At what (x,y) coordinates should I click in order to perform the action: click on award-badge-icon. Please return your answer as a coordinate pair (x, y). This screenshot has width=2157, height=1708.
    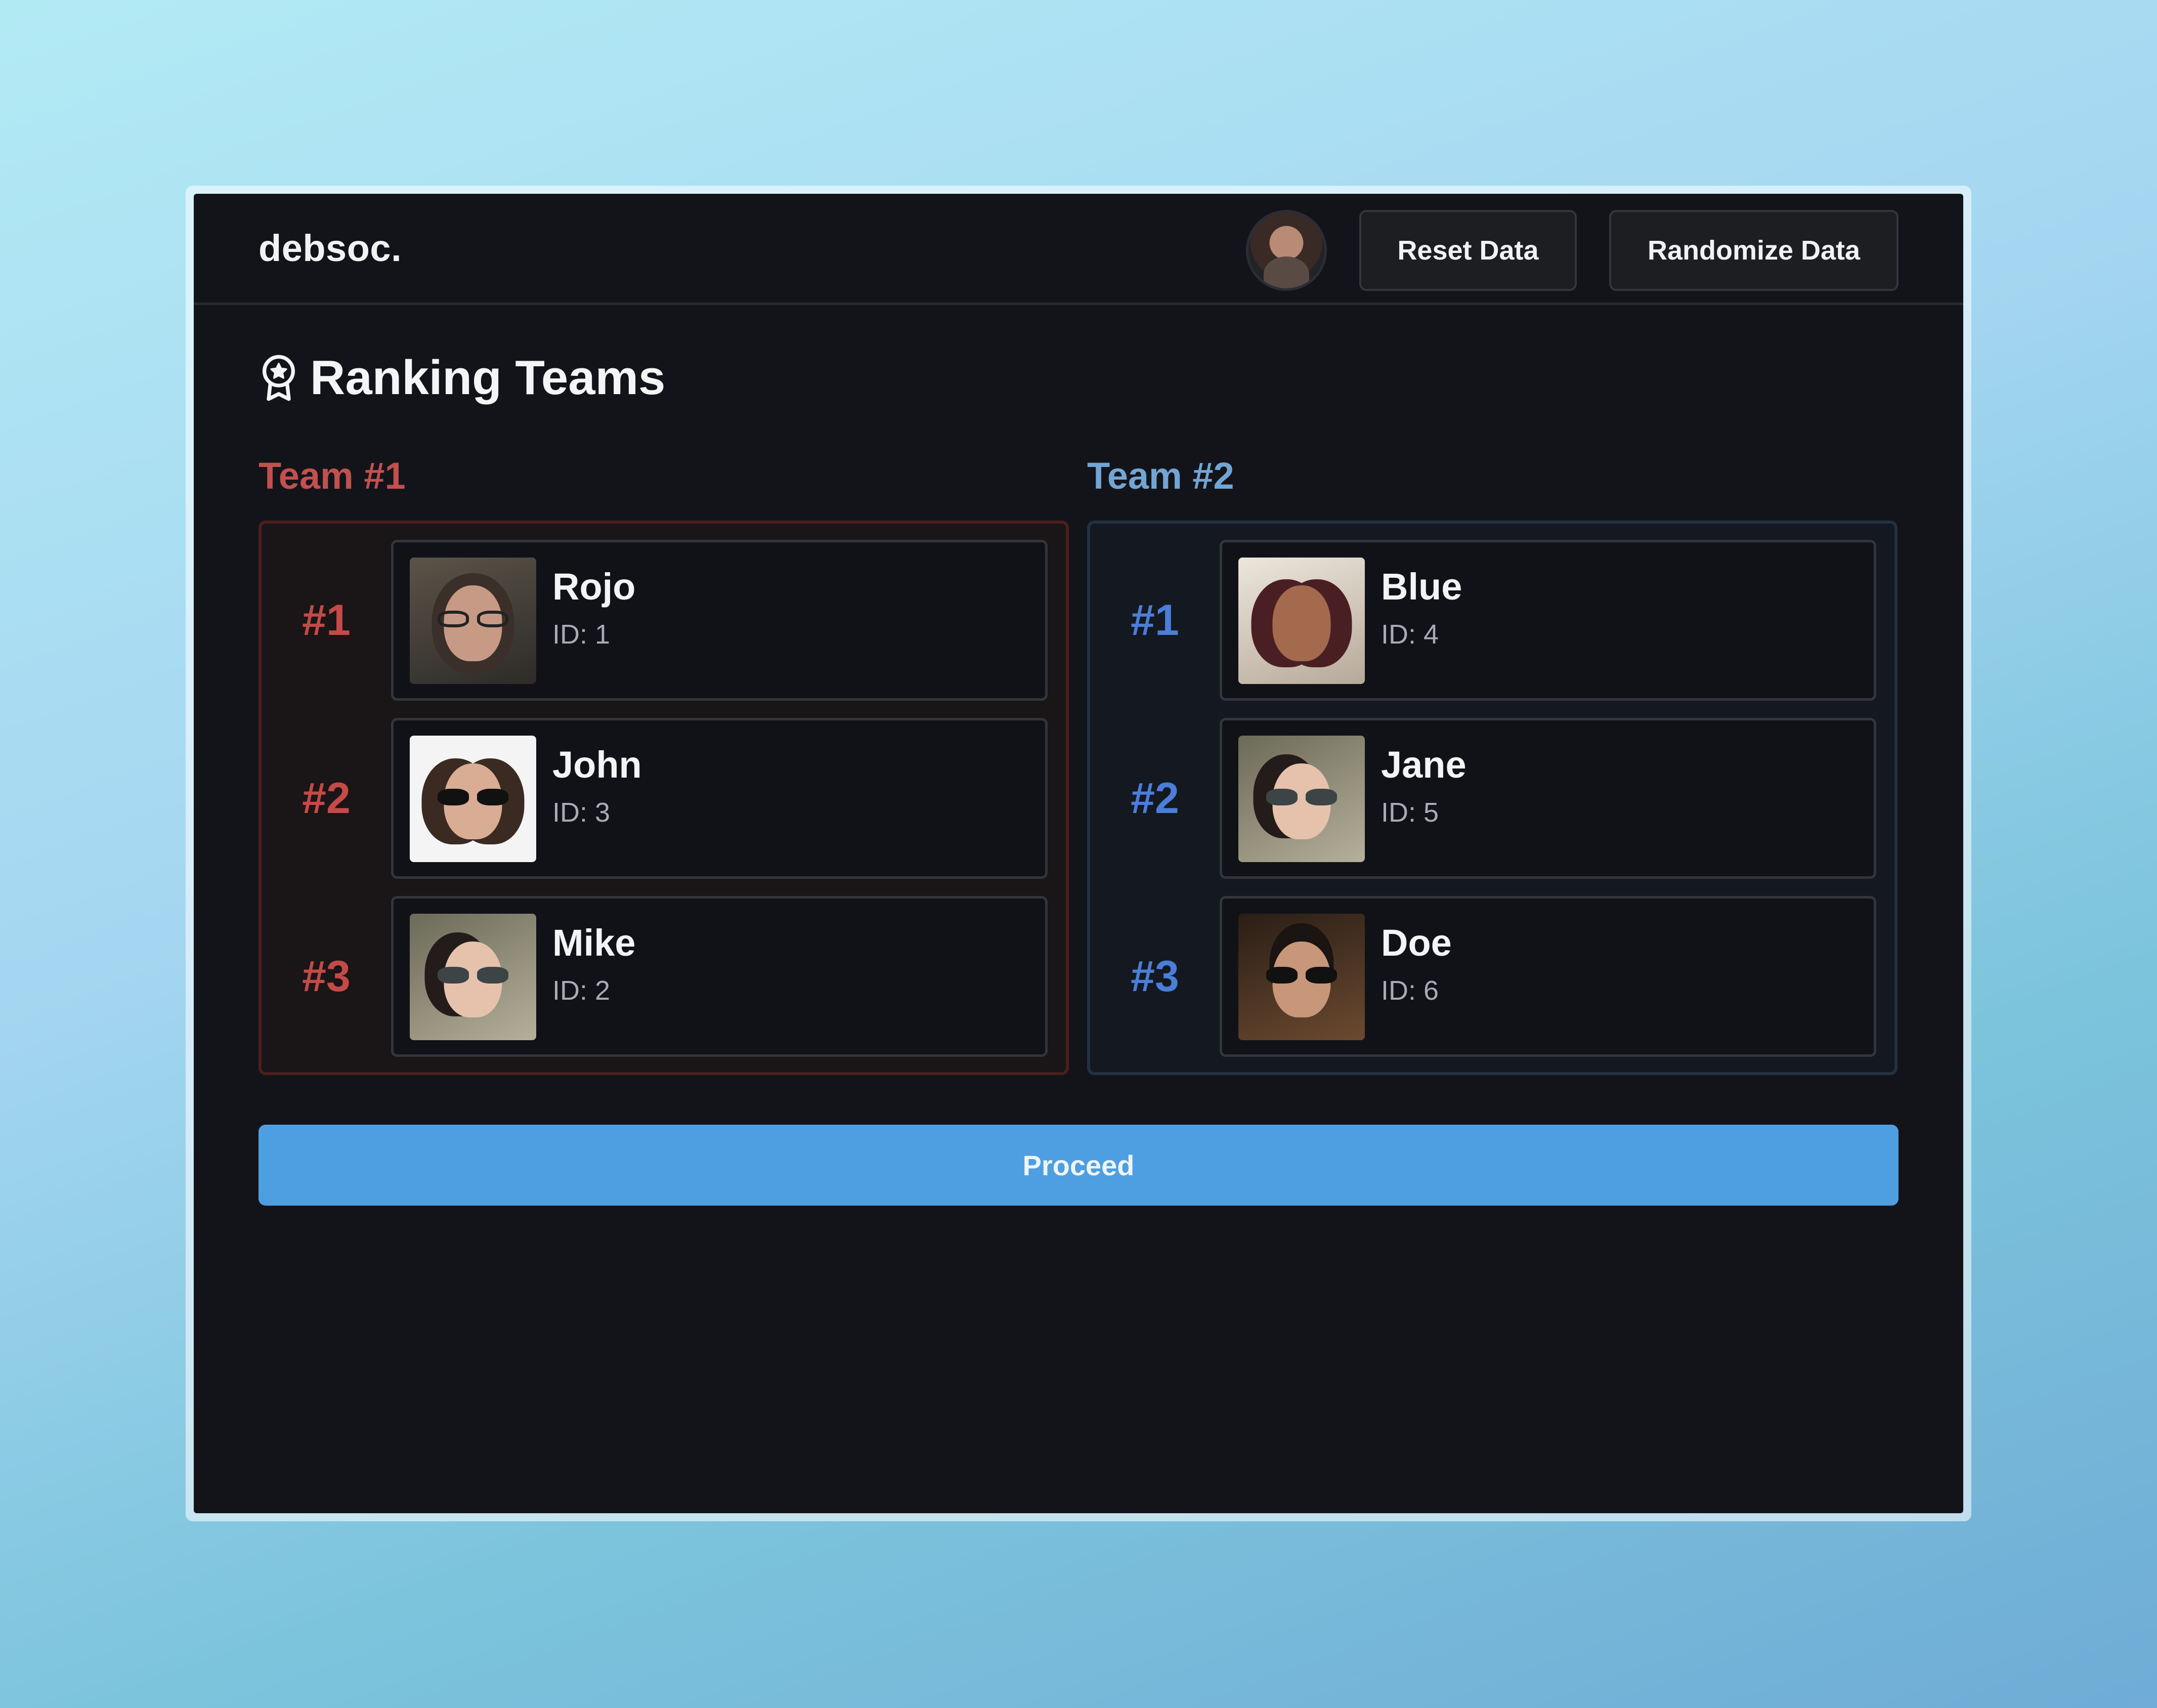
    Looking at the image, I should click on (278, 378).